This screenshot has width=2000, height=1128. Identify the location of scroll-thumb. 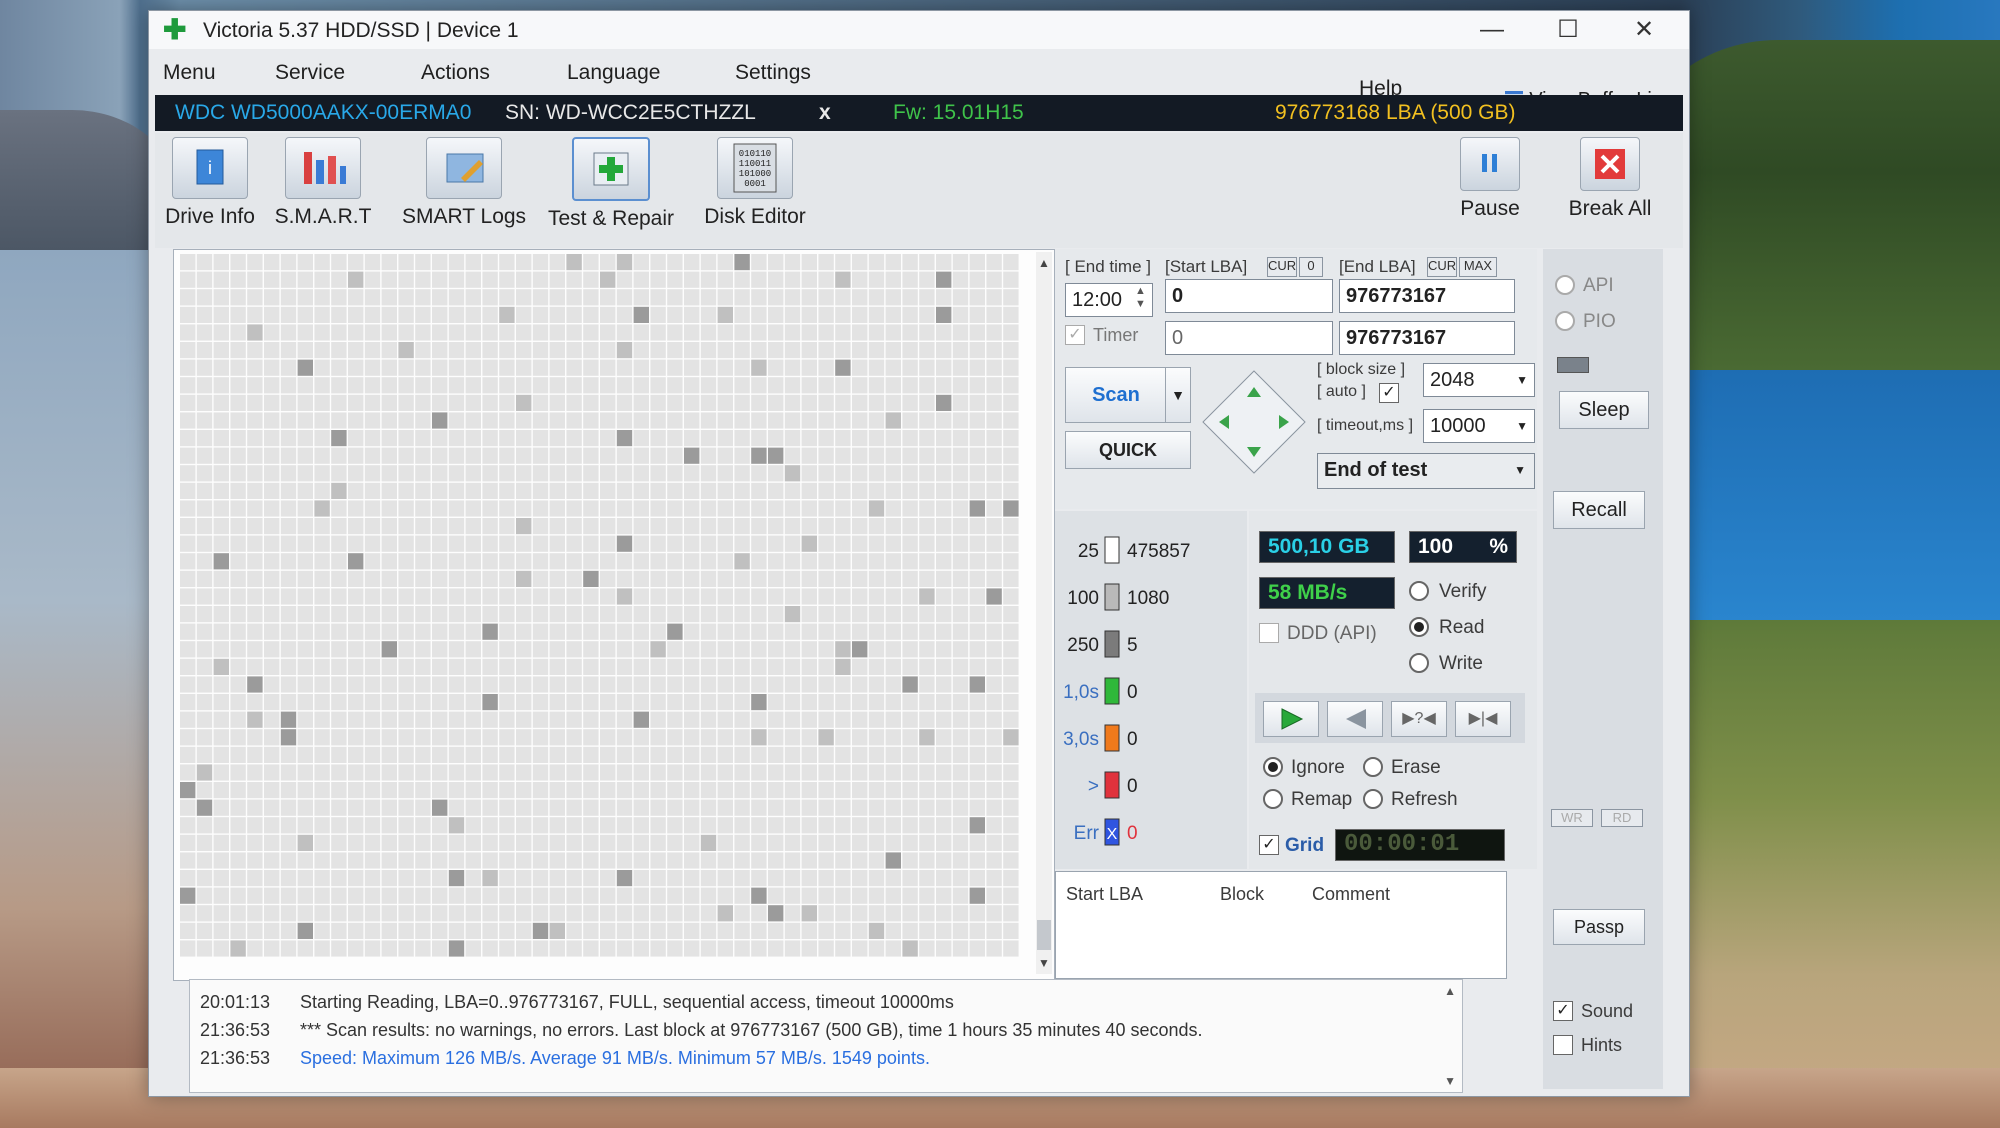
(1044, 935).